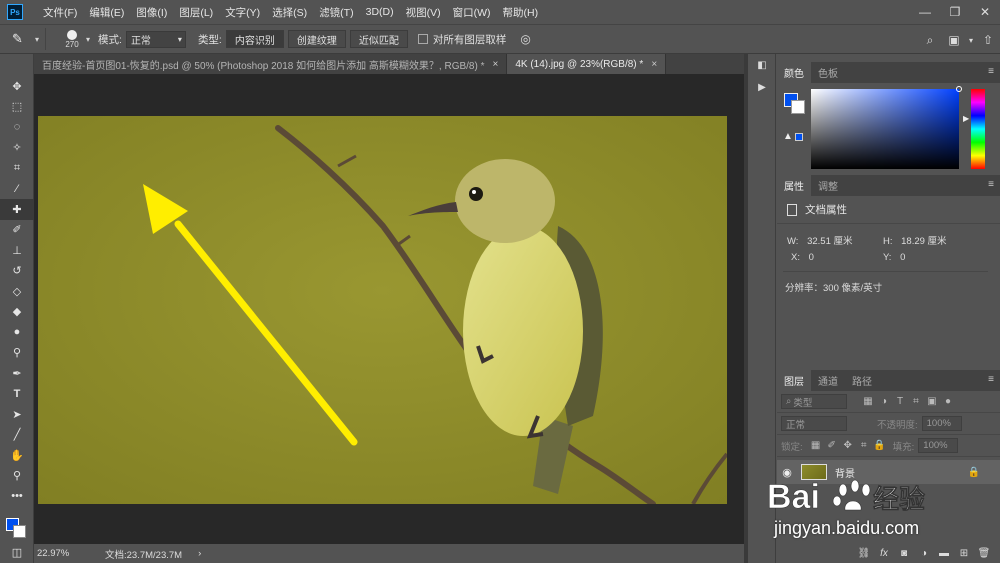 Image resolution: width=1000 pixels, height=563 pixels. I want to click on height-value: 18.29 厘米, so click(923, 241).